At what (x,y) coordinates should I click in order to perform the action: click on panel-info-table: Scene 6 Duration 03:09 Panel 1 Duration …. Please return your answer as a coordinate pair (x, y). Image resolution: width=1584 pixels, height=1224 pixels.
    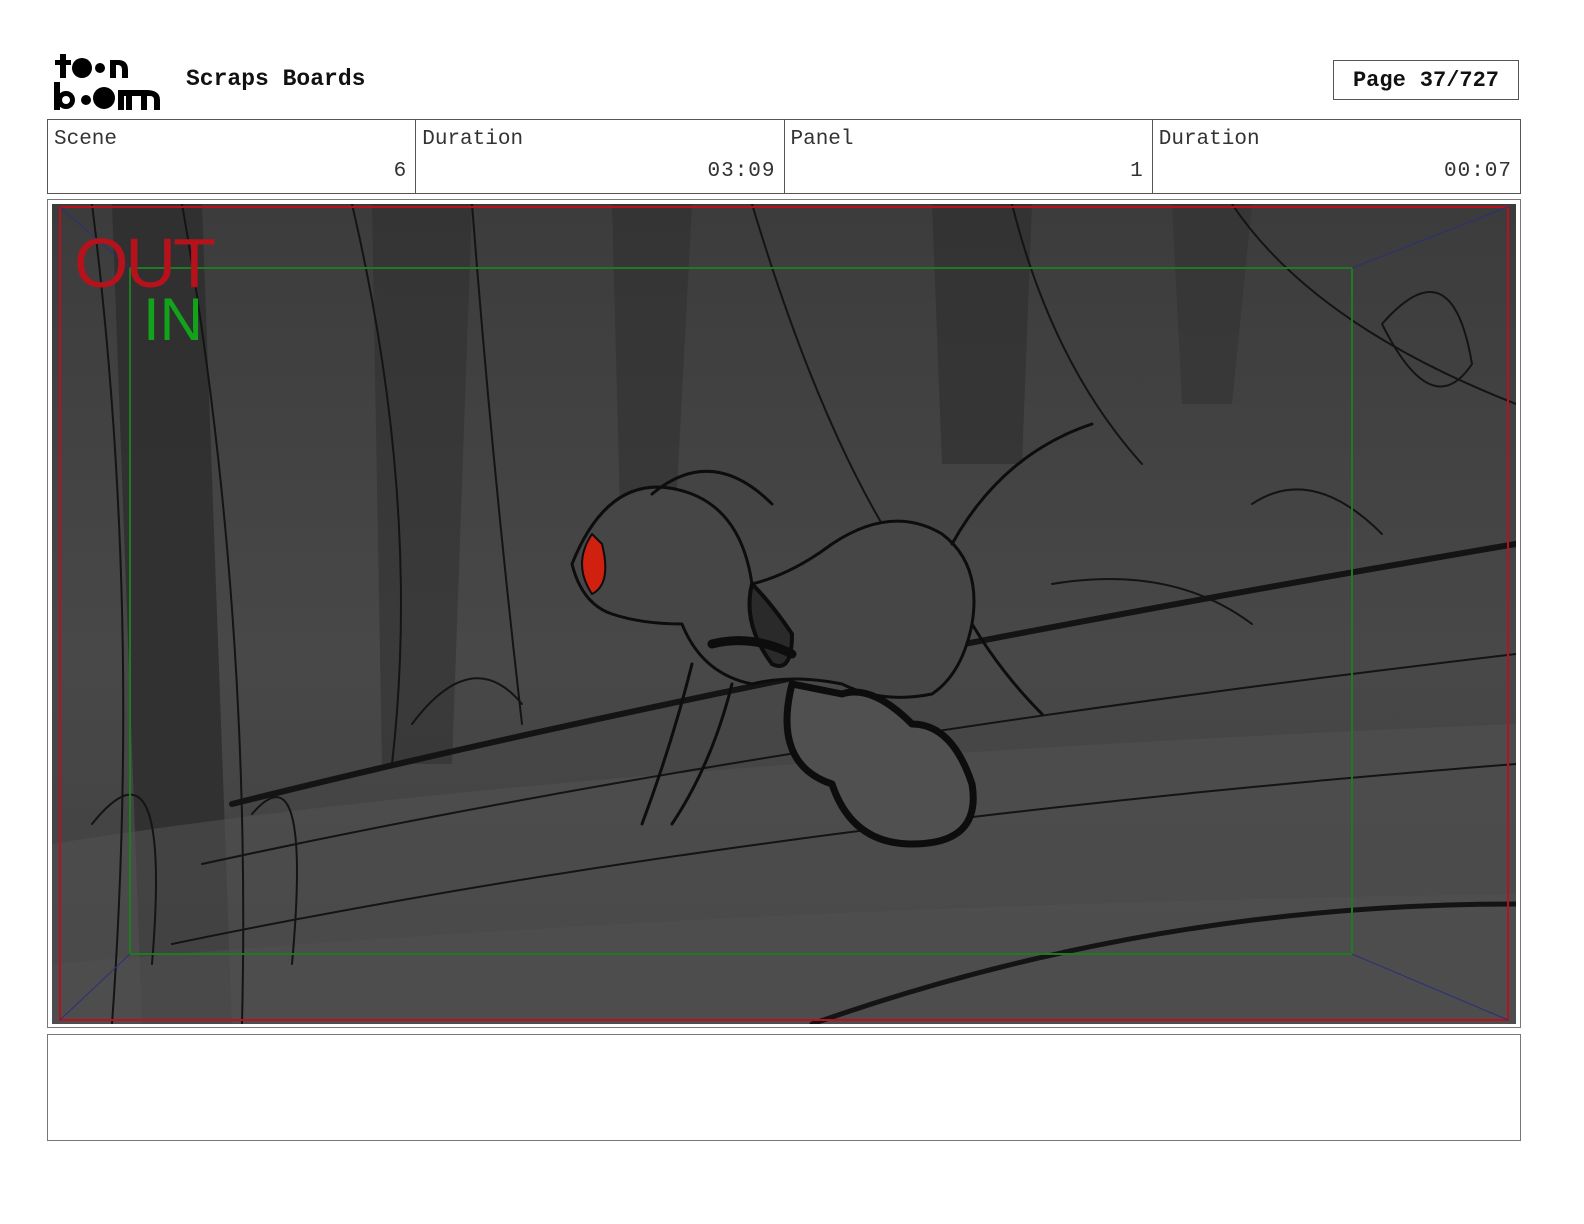
    Looking at the image, I should click on (784, 156).